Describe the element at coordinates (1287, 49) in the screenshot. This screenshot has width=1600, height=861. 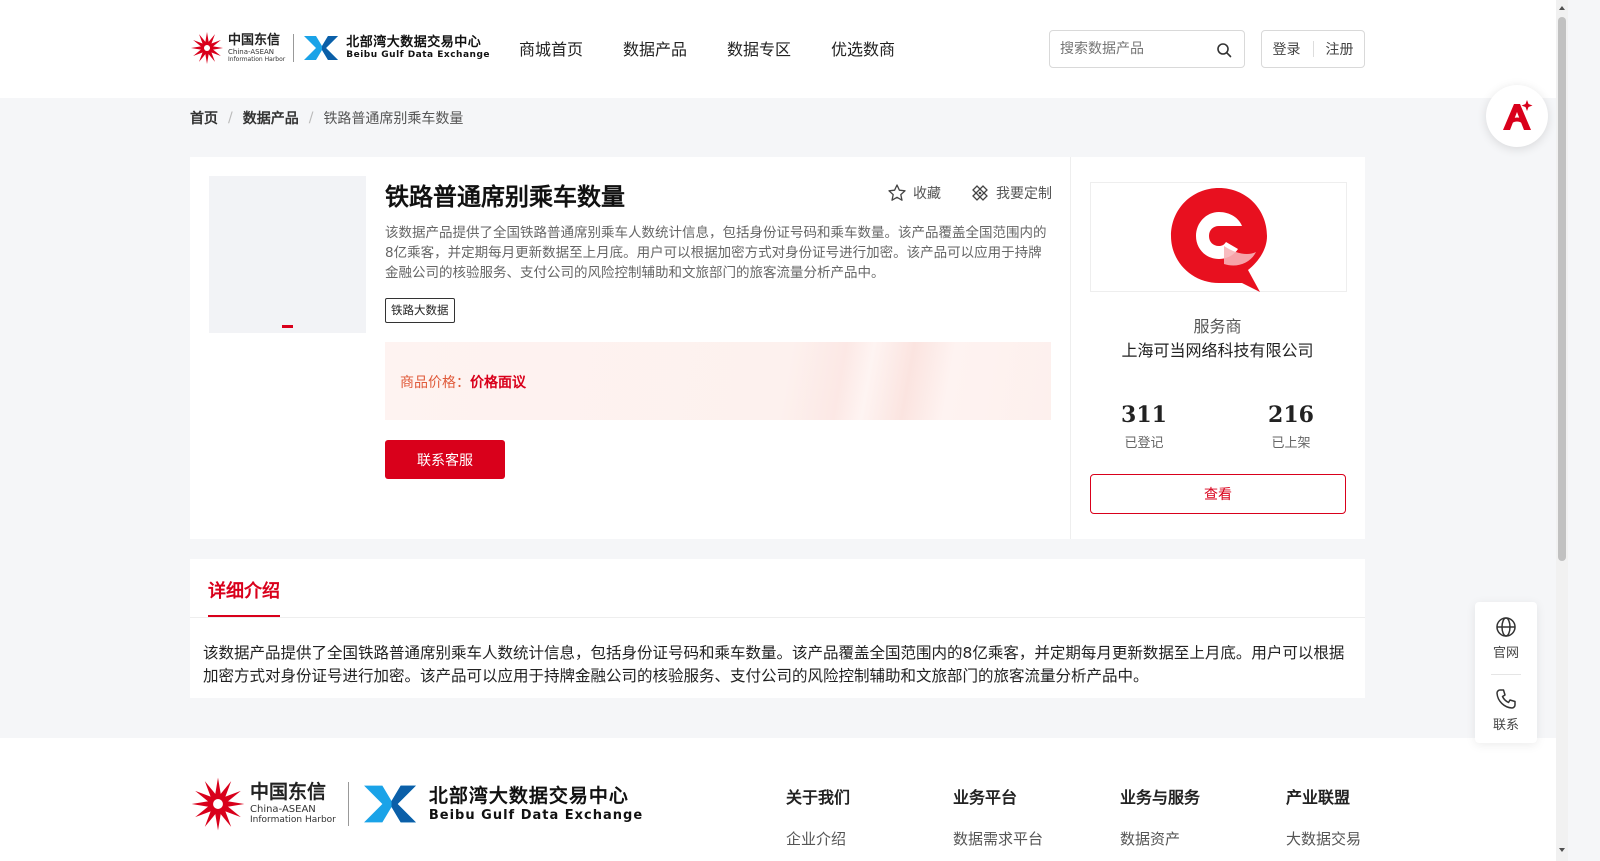
I see `login-link: 登录` at that location.